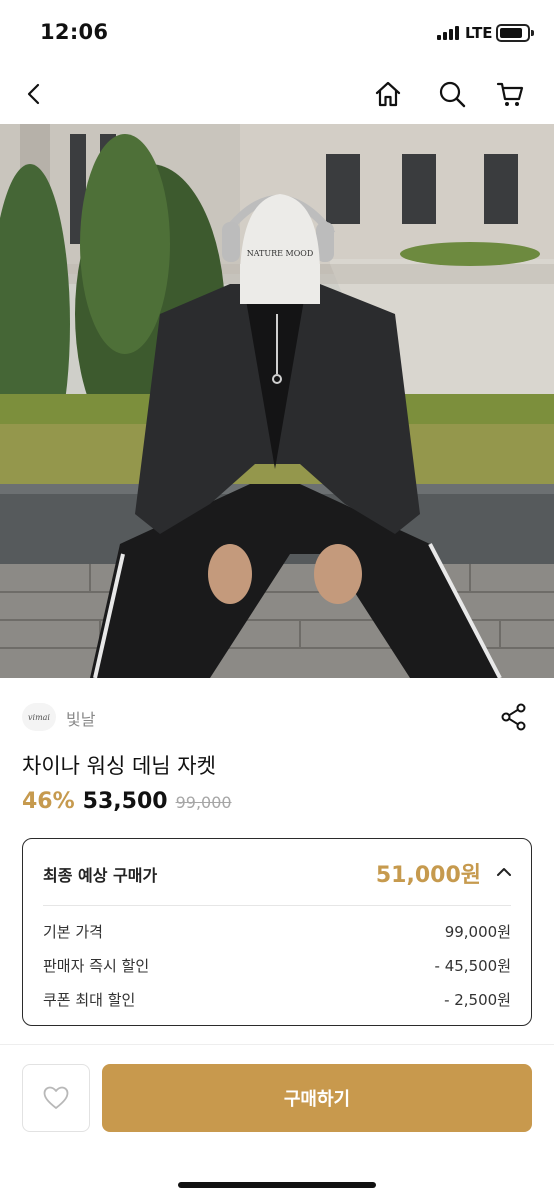 Image resolution: width=554 pixels, height=1200 pixels. I want to click on share-icon, so click(513, 717).